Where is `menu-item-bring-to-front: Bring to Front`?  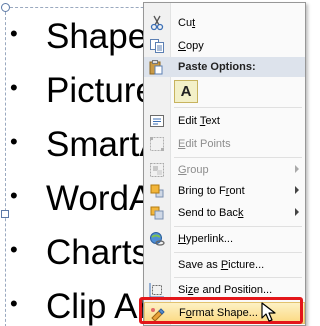
menu-item-bring-to-front: Bring to Front is located at coordinates (224, 191).